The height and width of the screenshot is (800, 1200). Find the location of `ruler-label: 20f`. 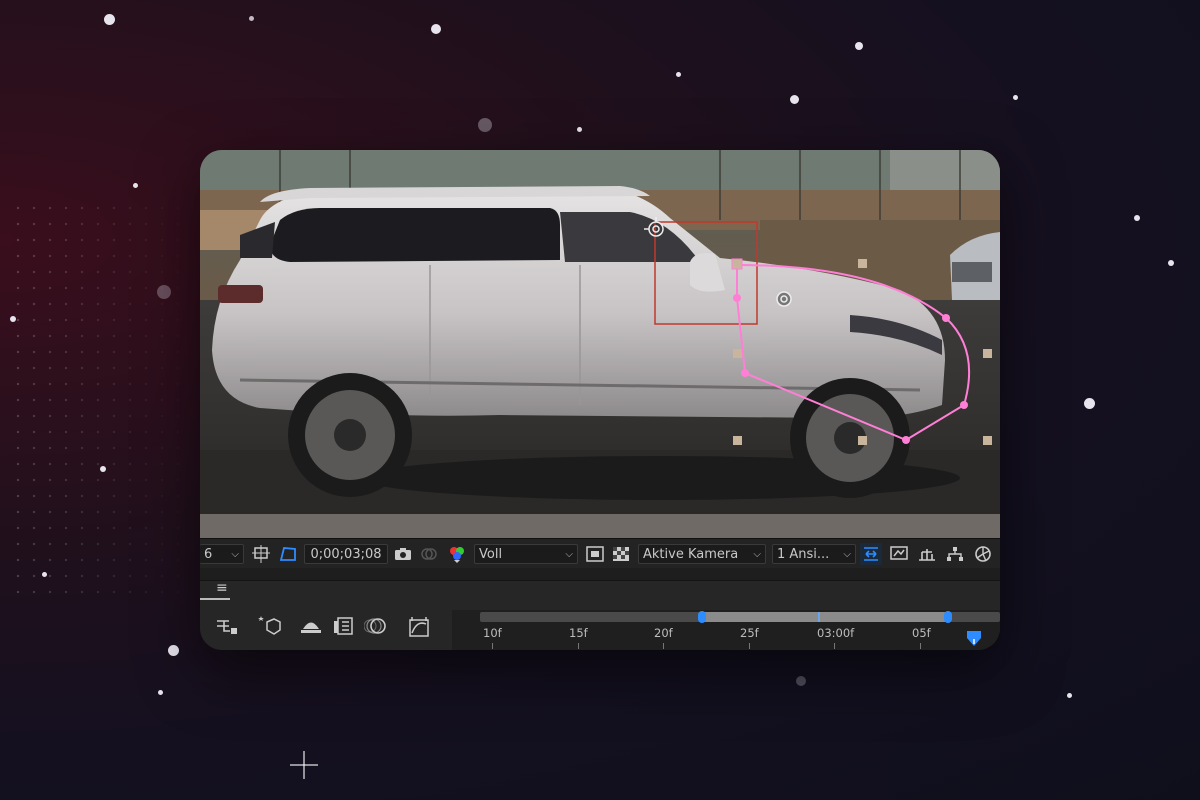

ruler-label: 20f is located at coordinates (663, 633).